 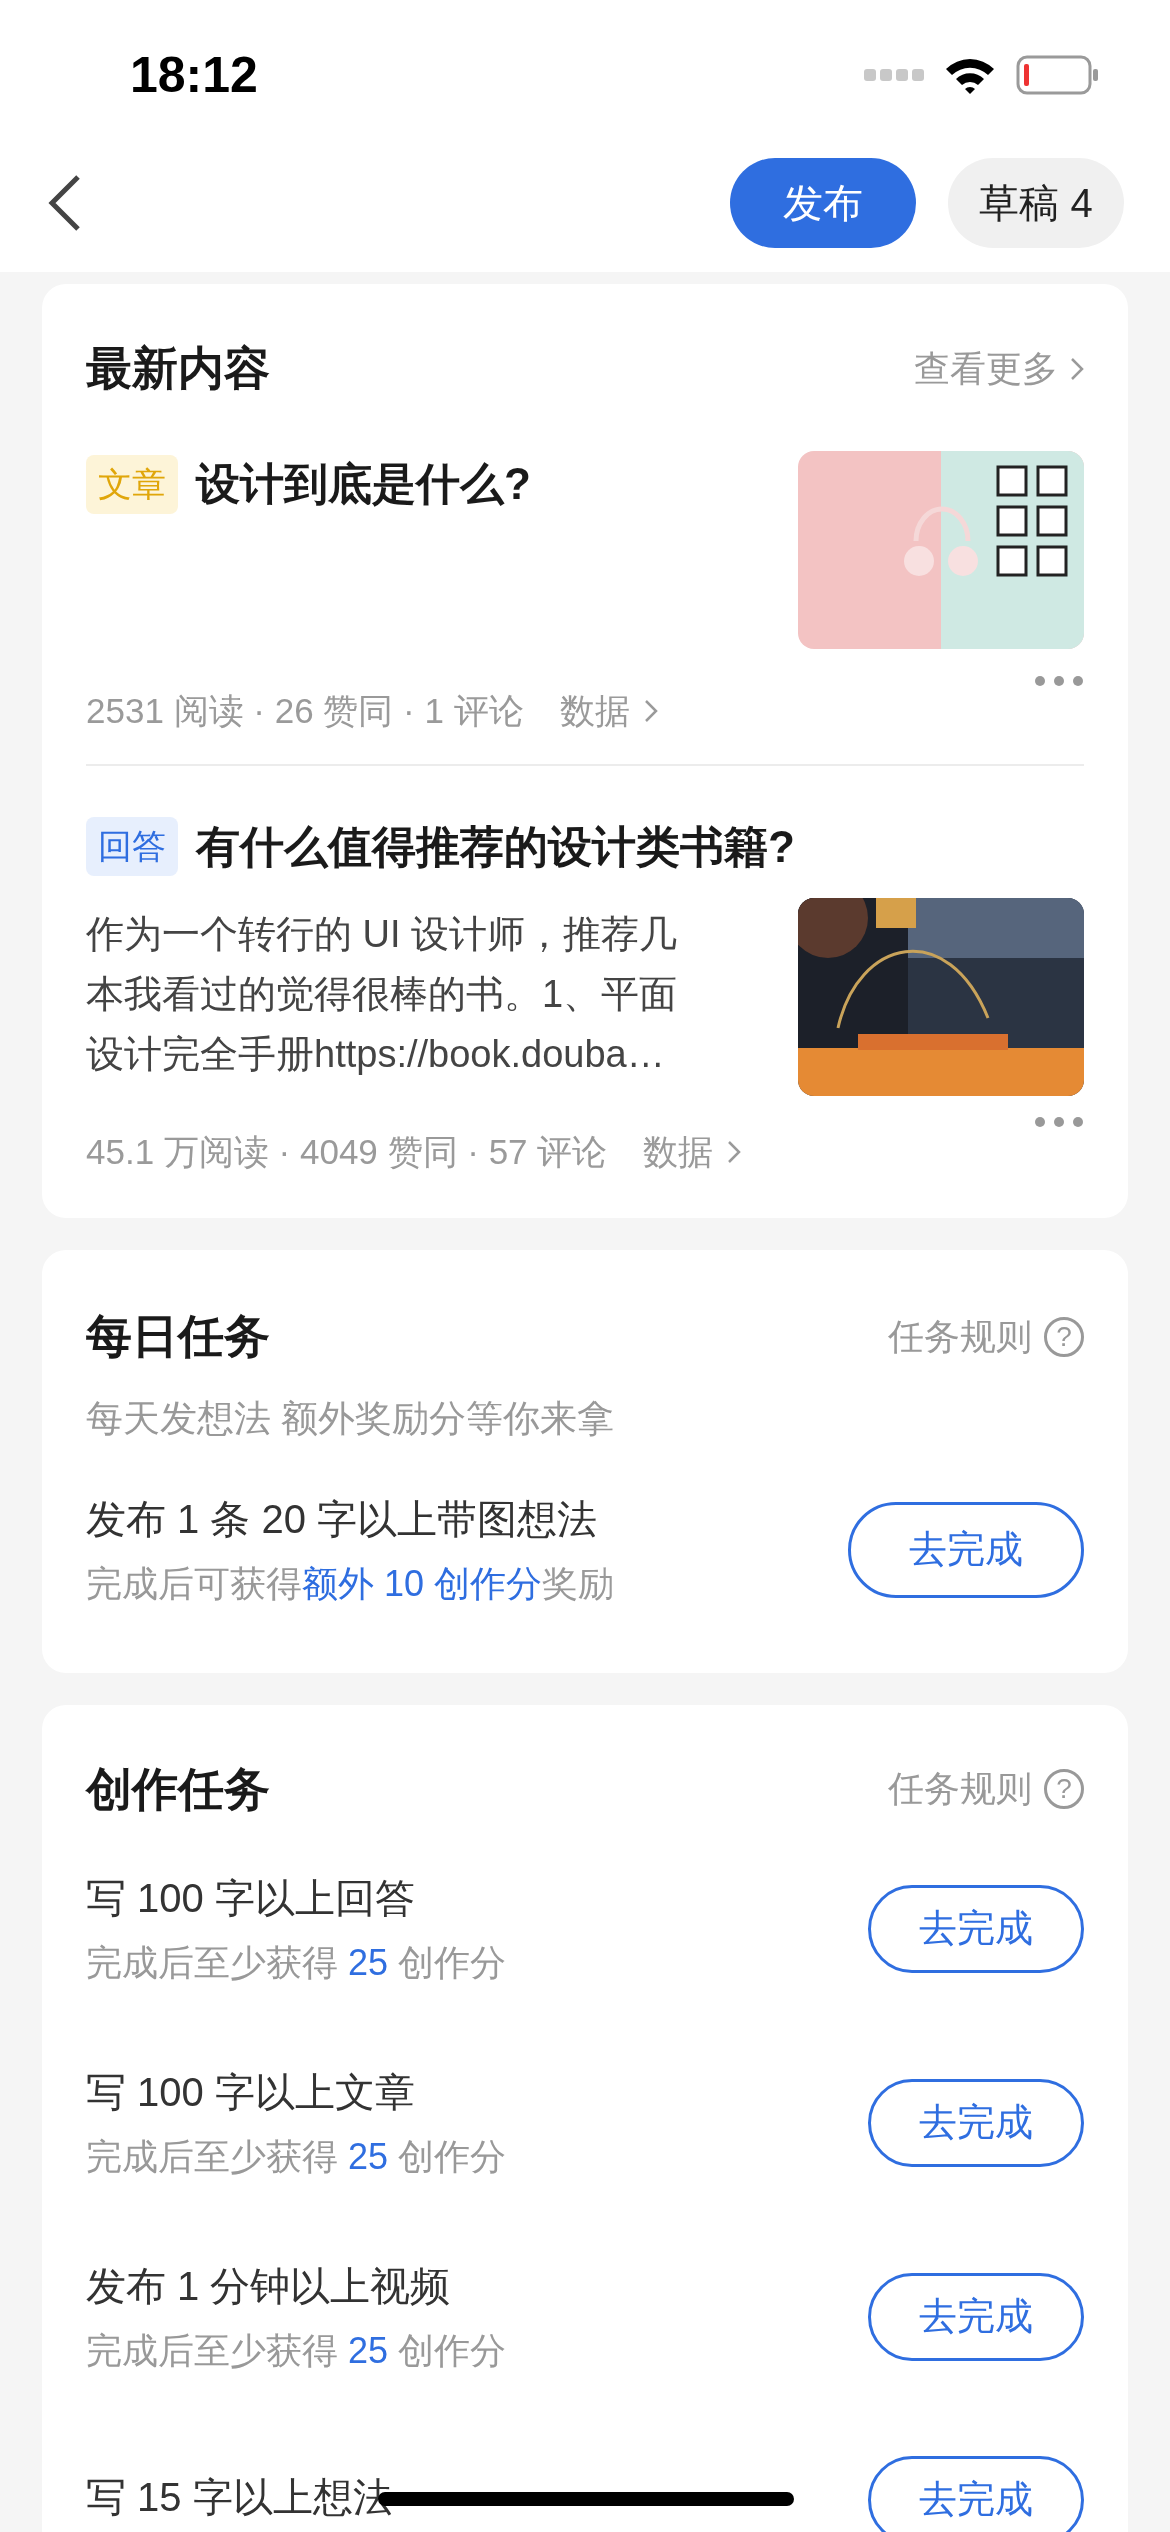 What do you see at coordinates (347, 1151) in the screenshot?
I see `content-stats: 45.1 万阅读 · 4049 赞同 · 57 评论` at bounding box center [347, 1151].